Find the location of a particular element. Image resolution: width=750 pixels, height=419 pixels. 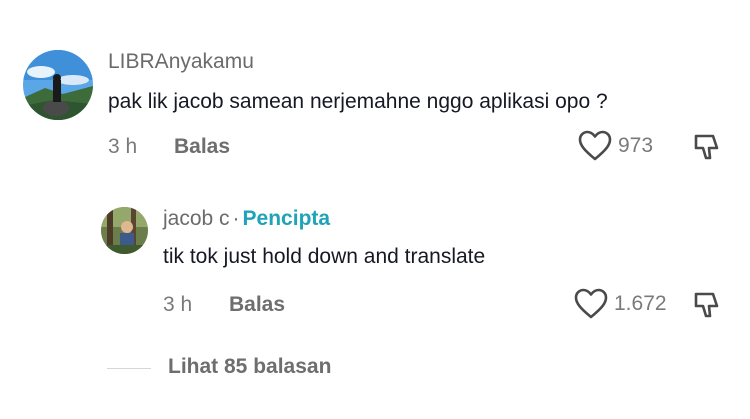

reply-text: tik tok just hold down and translate is located at coordinates (324, 256).